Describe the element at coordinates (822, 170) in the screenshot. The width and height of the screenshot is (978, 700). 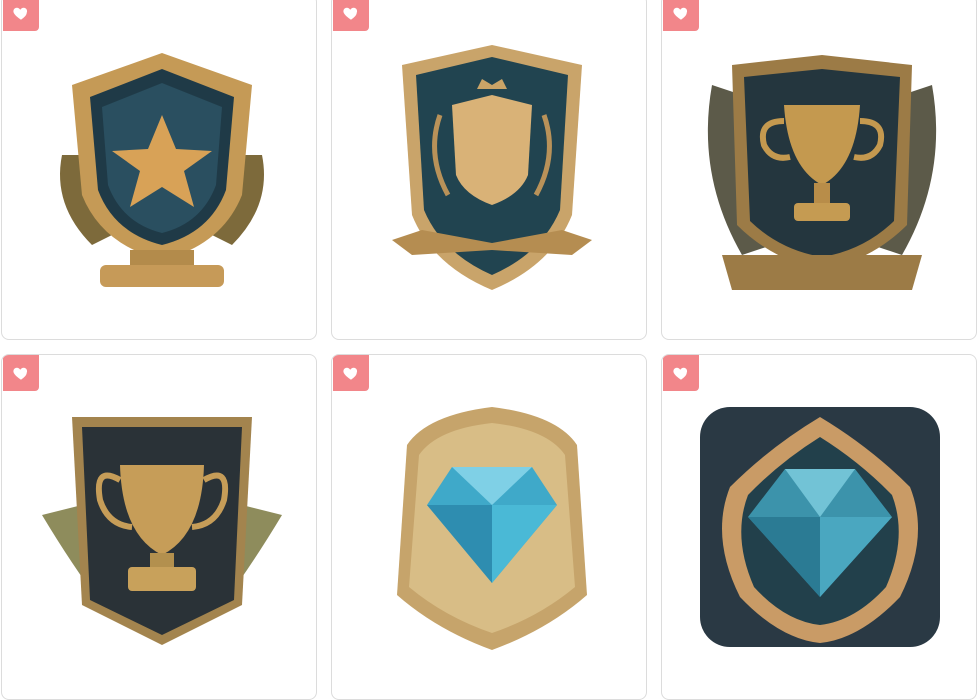
I see `winged-trophy-shield-image` at that location.